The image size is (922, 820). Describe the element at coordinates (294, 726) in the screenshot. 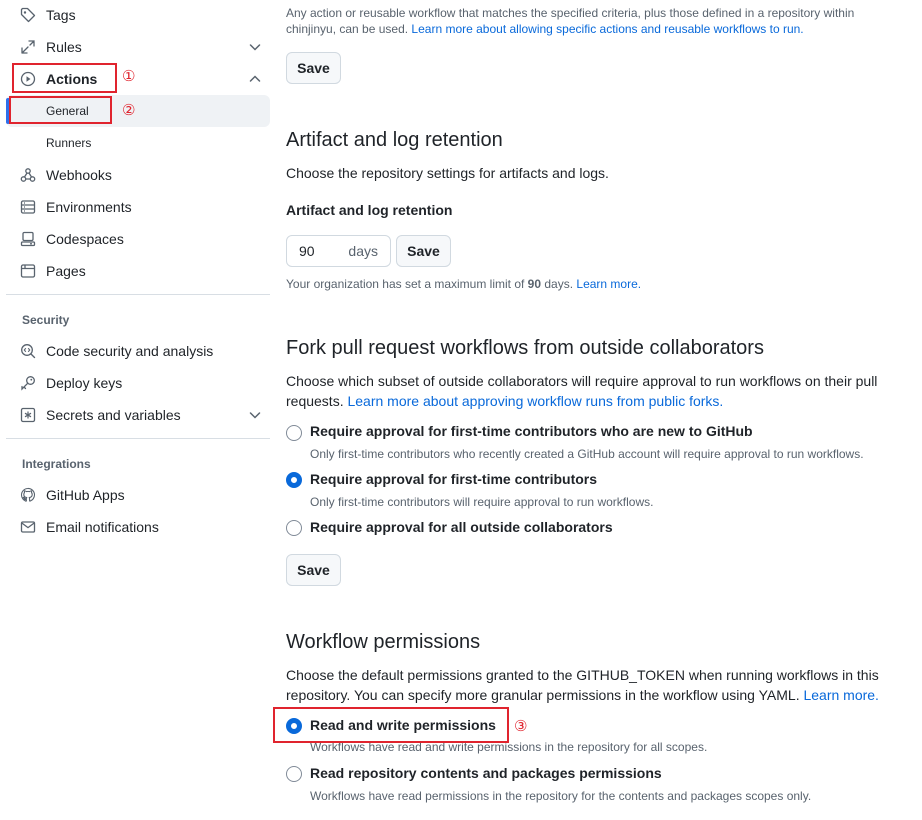

I see `permissions-radio-read-write` at that location.